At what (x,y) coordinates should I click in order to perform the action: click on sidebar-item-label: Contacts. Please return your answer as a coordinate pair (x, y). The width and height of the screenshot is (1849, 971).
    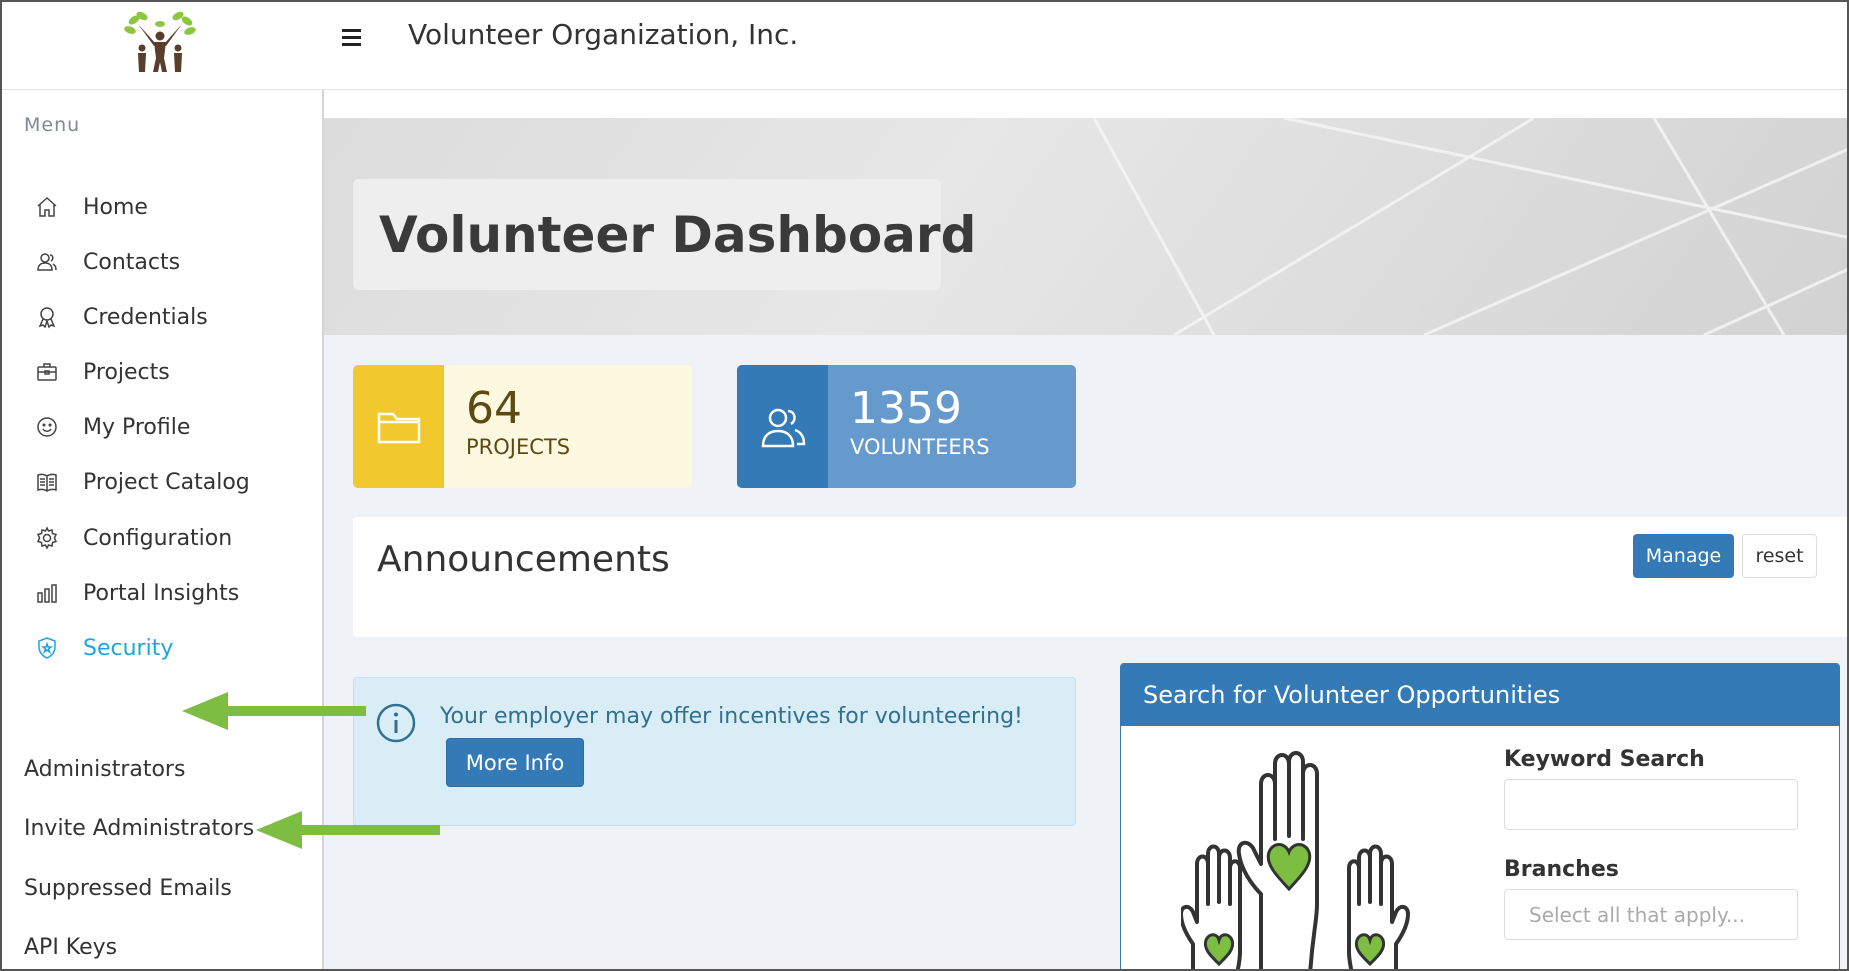
    Looking at the image, I should click on (132, 262).